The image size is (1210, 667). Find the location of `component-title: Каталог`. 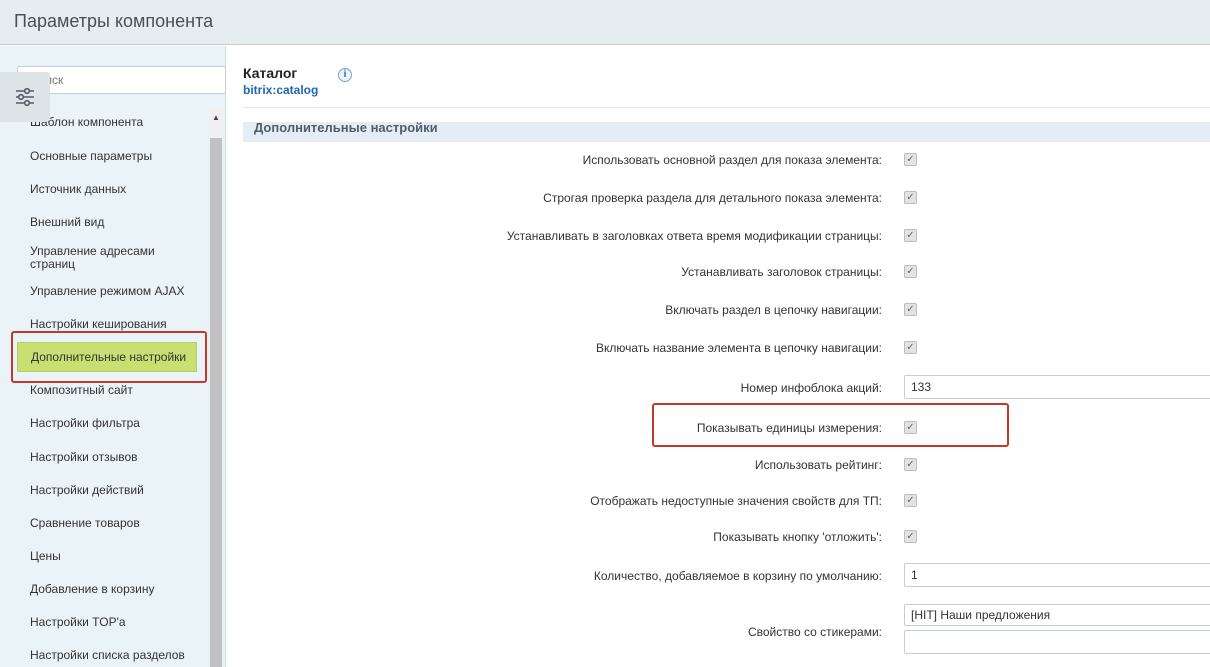

component-title: Каталог is located at coordinates (270, 73).